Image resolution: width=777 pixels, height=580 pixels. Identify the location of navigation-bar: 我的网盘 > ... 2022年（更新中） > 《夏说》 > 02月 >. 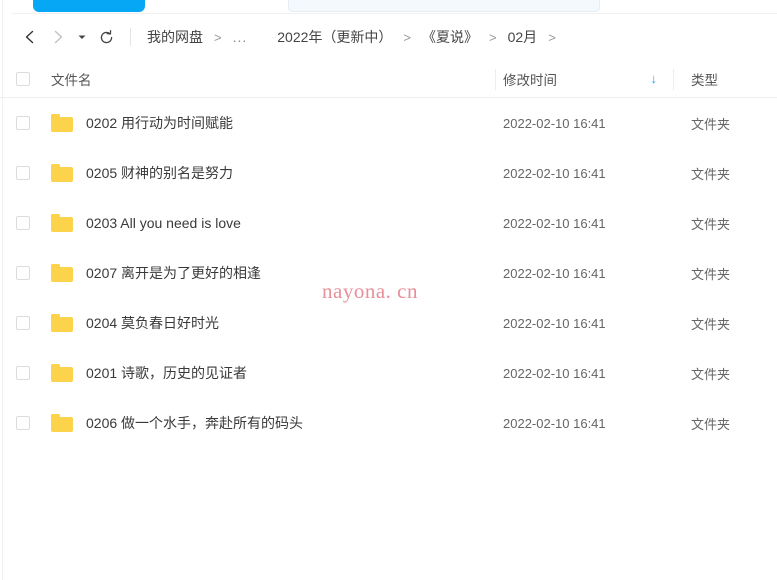
(388, 37).